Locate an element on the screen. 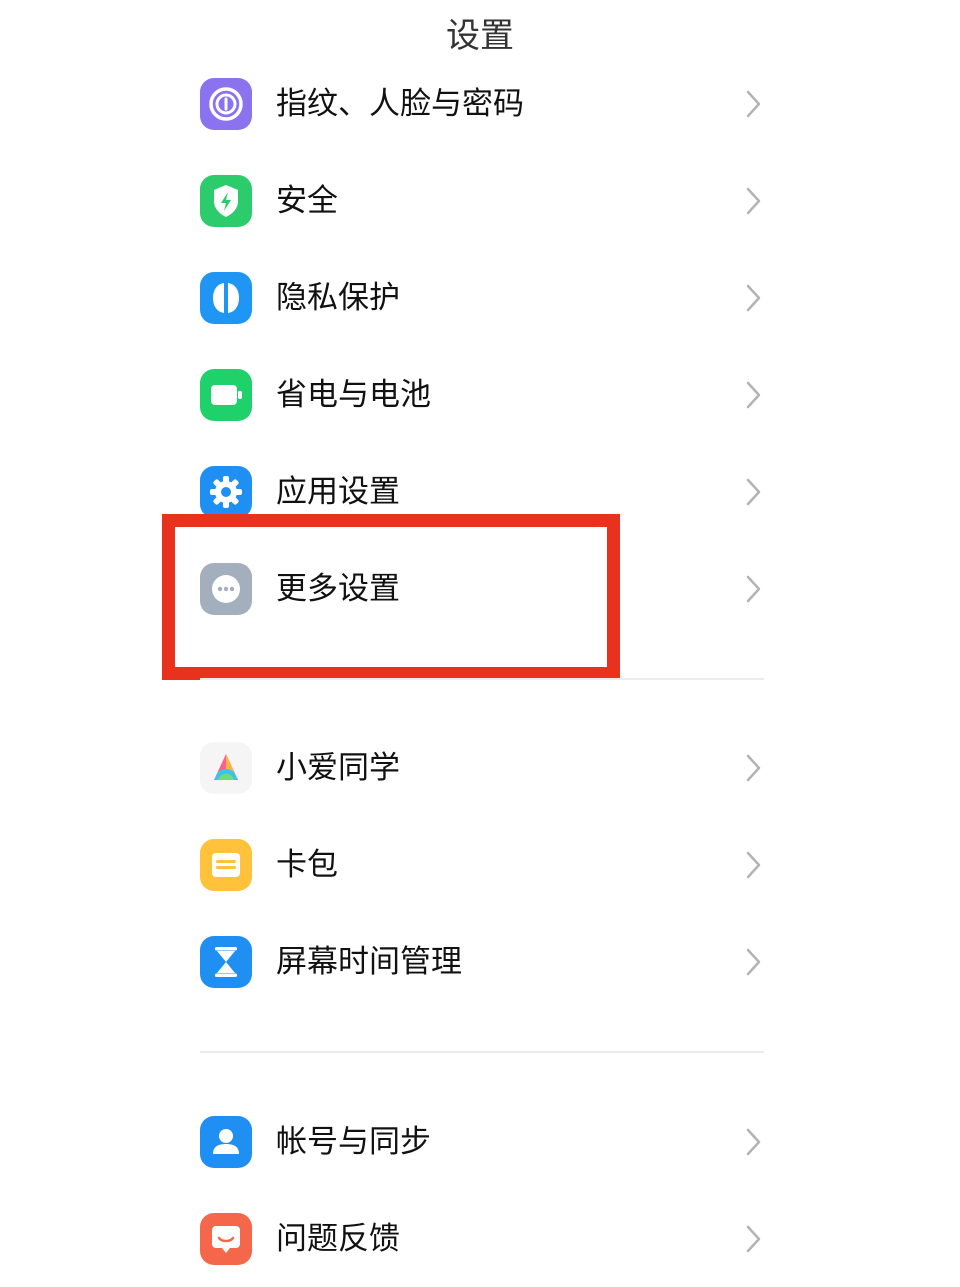  privacy-icon is located at coordinates (226, 298).